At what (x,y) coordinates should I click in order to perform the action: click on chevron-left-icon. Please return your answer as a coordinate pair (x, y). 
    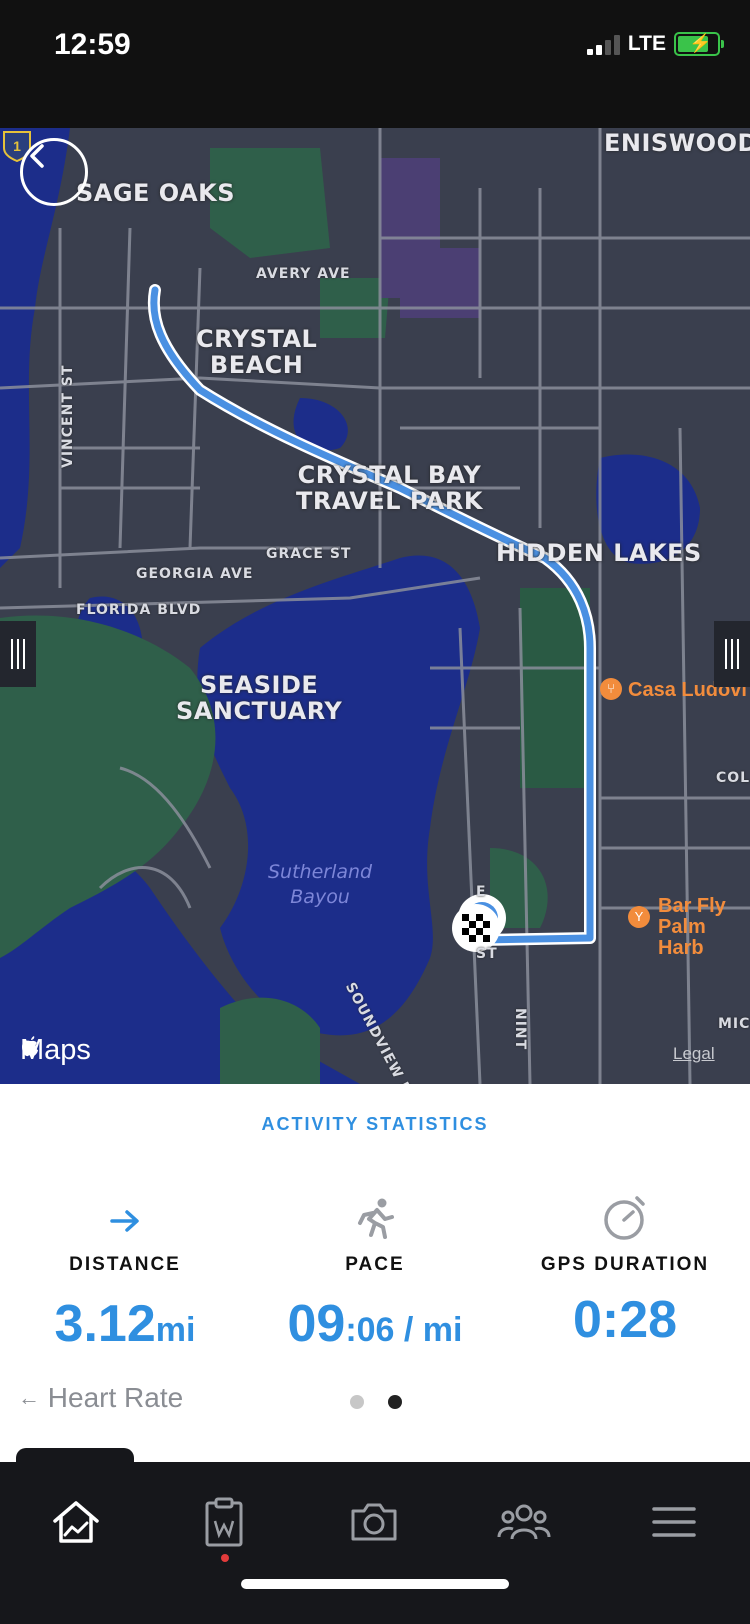
    Looking at the image, I should click on (37, 156).